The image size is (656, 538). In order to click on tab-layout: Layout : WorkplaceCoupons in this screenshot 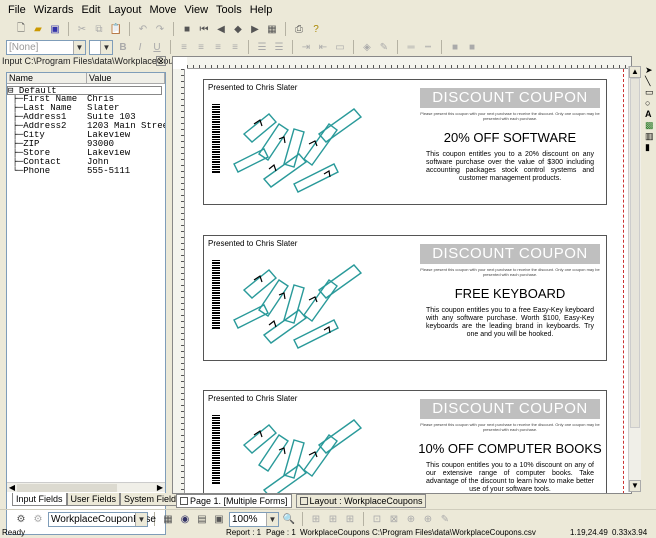, I will do `click(361, 501)`.